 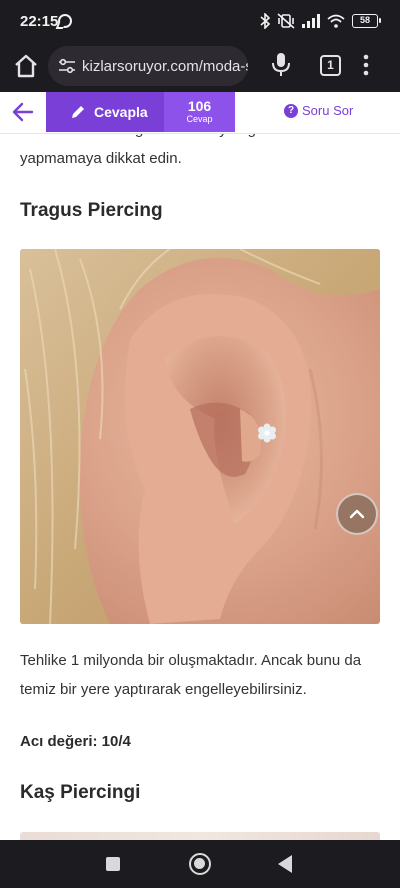 What do you see at coordinates (265, 21) in the screenshot?
I see `bluetooth-icon` at bounding box center [265, 21].